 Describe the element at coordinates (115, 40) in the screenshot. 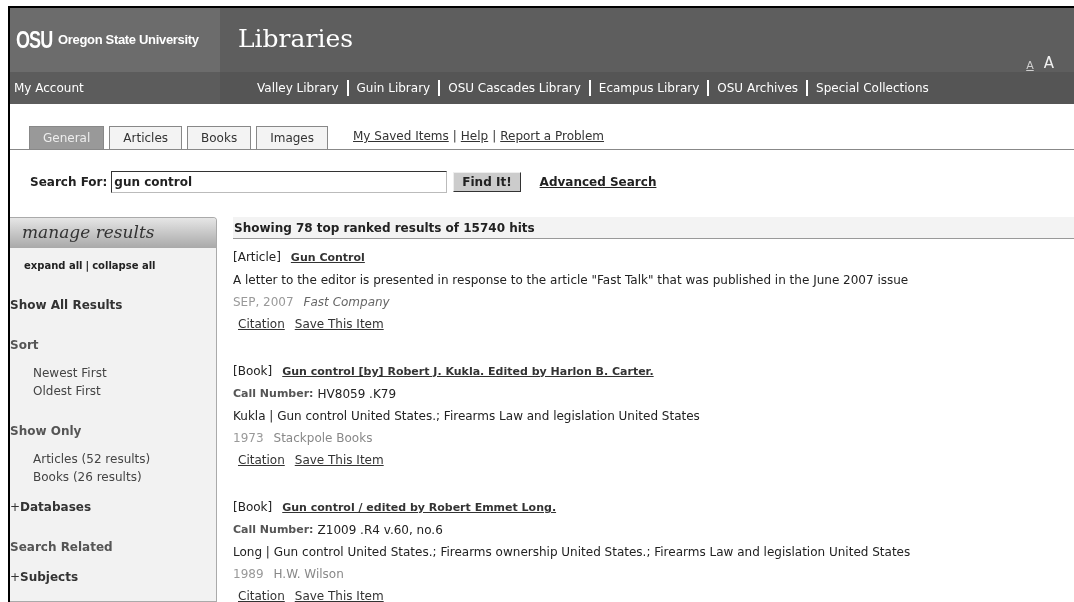

I see `logo: OSU Oregon State University` at that location.